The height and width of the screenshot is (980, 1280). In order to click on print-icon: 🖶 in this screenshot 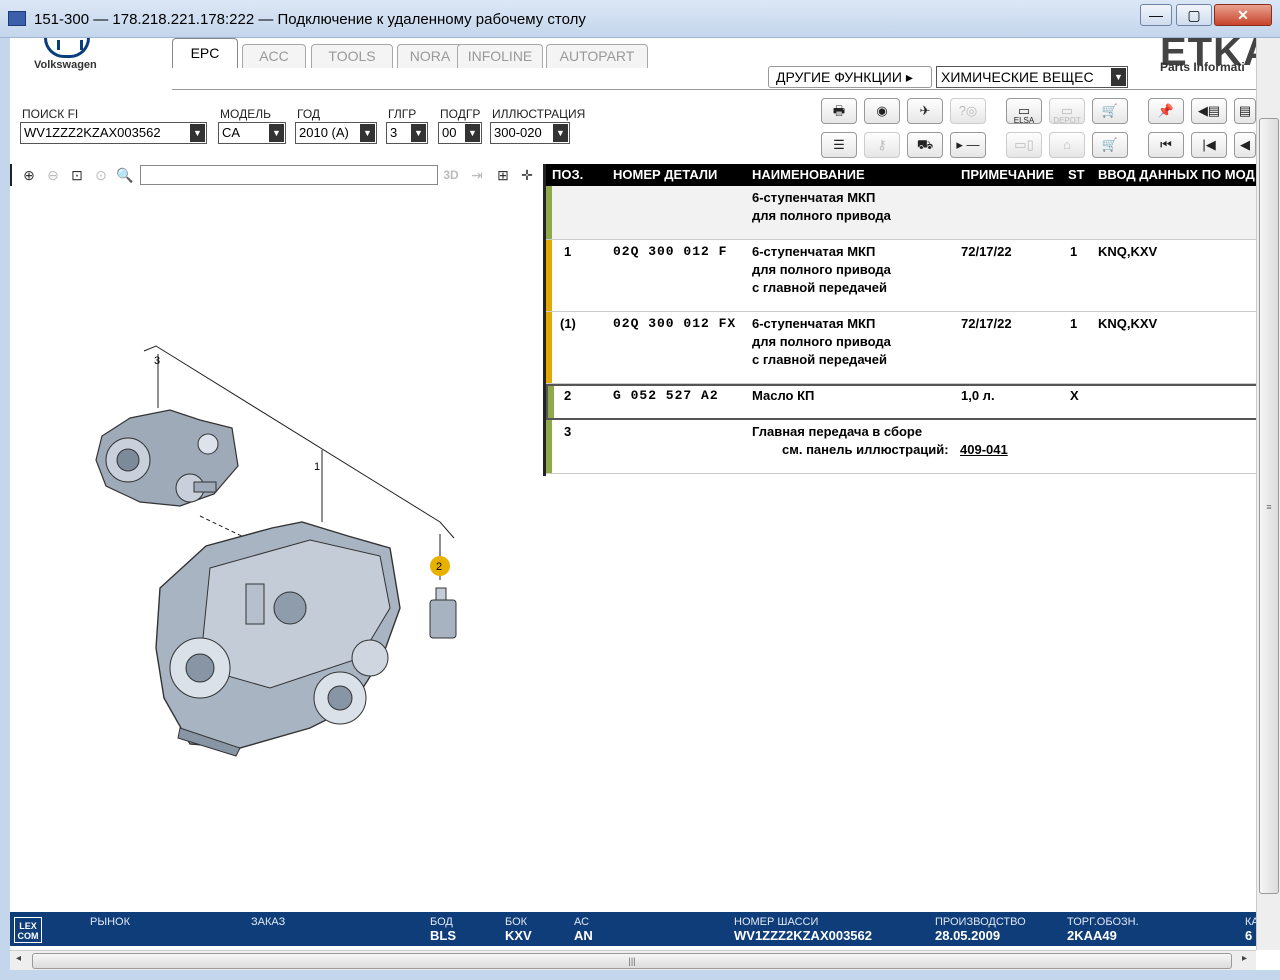, I will do `click(839, 111)`.